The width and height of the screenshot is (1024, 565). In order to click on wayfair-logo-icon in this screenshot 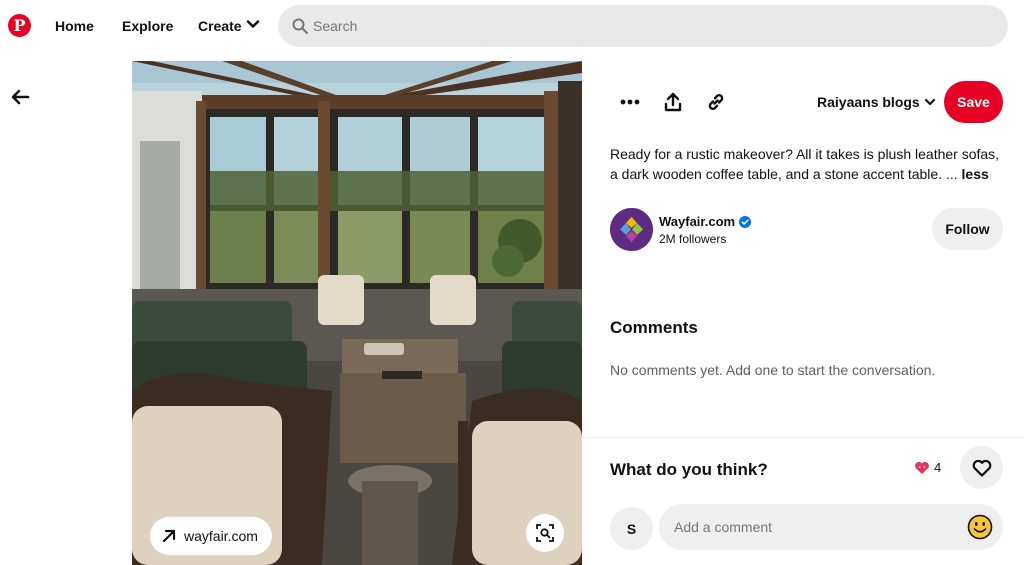, I will do `click(631, 229)`.